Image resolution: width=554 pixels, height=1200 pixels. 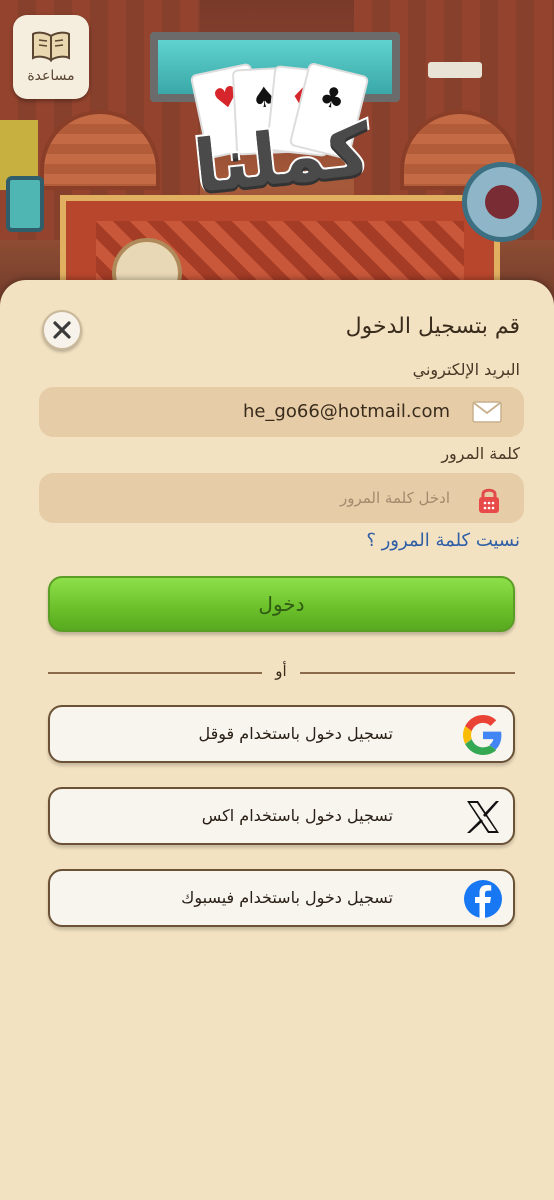 I want to click on google-login-button: تسجيل دخول باستخدام قوقل, so click(x=281, y=734).